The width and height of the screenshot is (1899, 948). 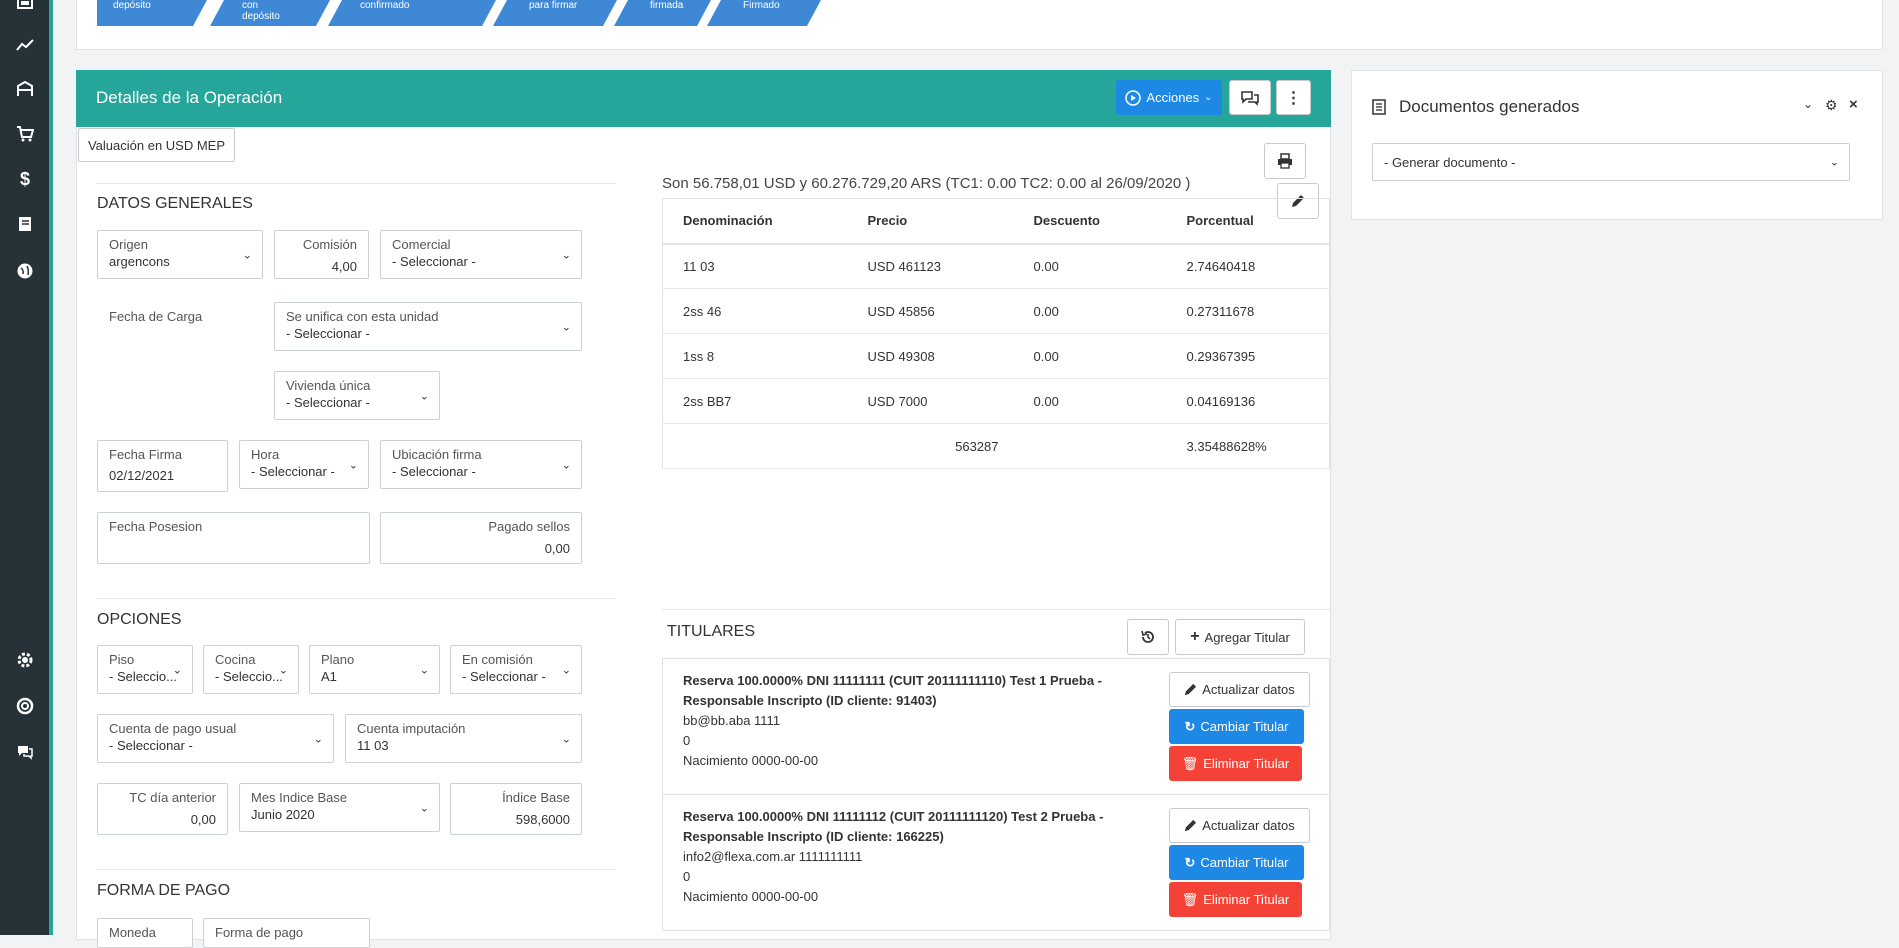 What do you see at coordinates (930, 401) in the screenshot?
I see `table-cell: USD 7000` at bounding box center [930, 401].